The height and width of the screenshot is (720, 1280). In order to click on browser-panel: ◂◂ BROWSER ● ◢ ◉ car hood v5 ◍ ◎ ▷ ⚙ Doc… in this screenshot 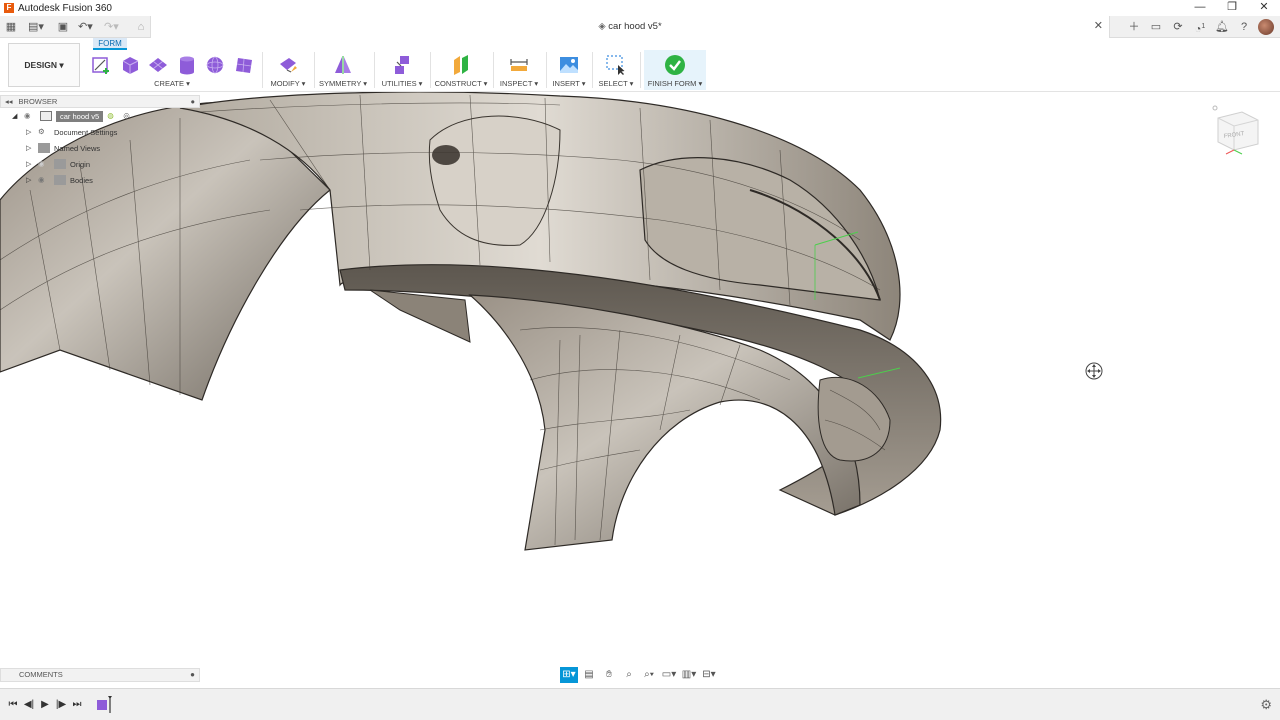, I will do `click(100, 145)`.